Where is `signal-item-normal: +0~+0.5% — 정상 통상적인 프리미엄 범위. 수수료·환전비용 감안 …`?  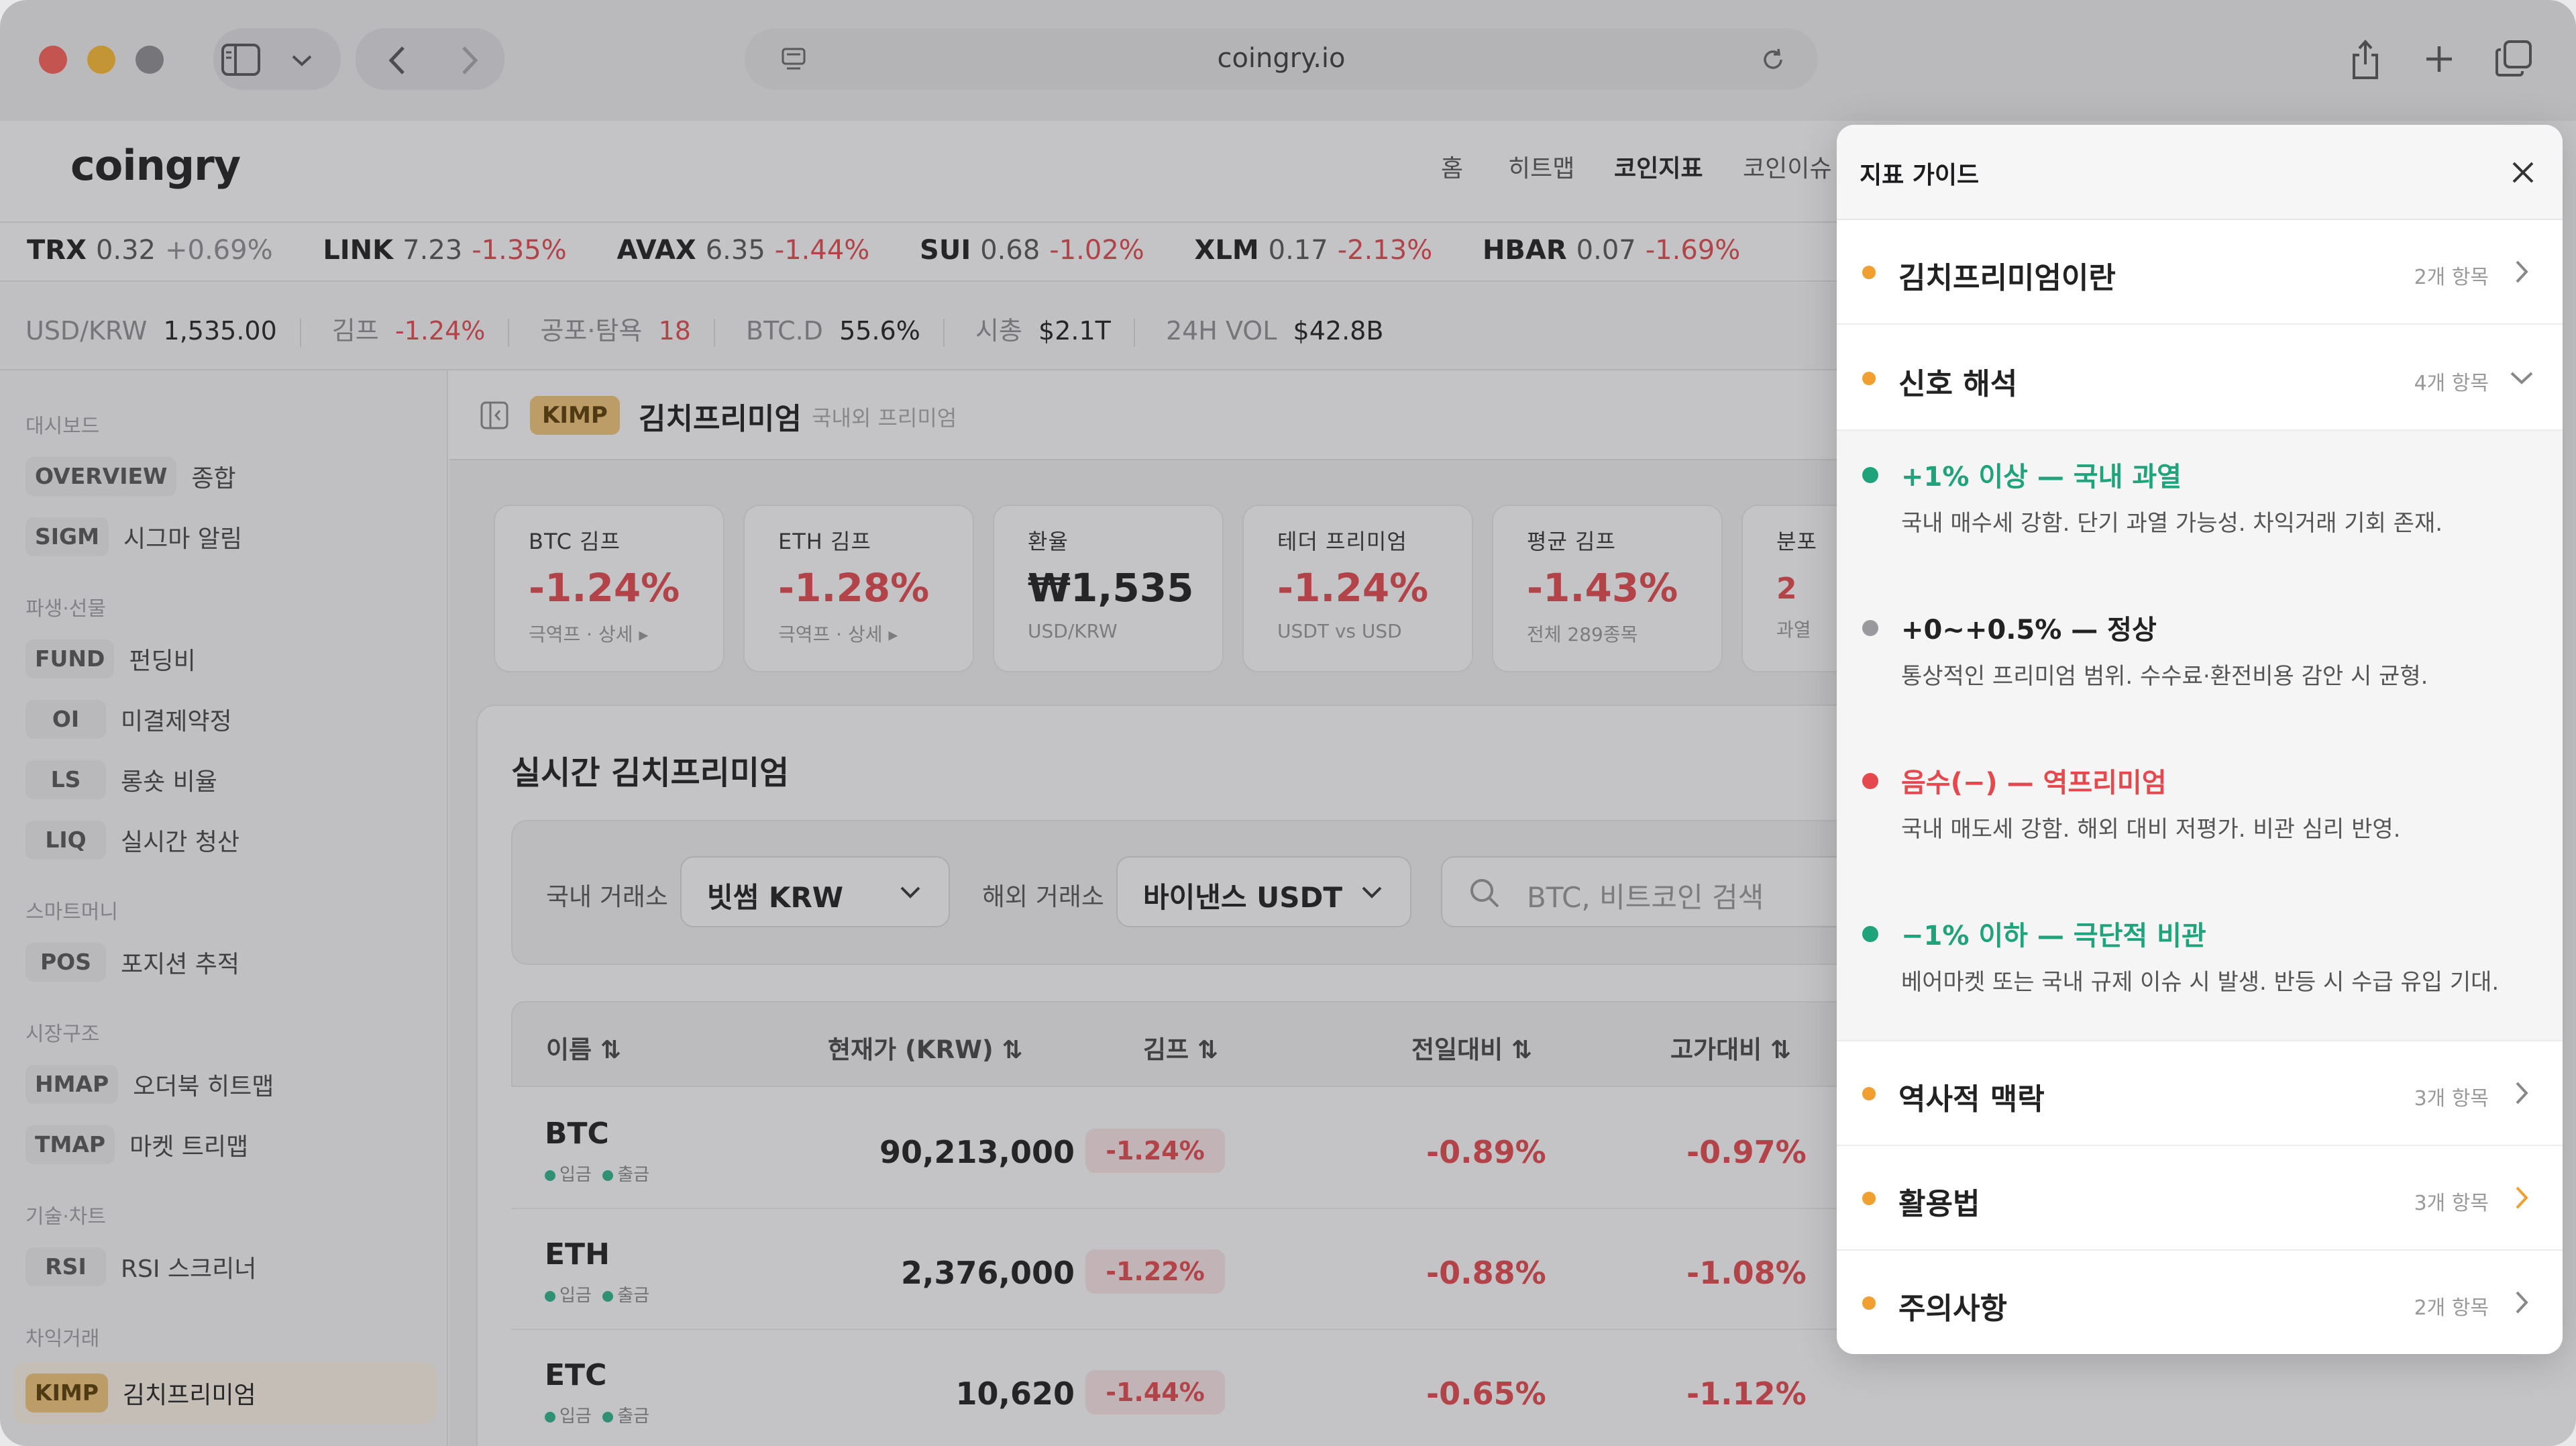
signal-item-normal: +0~+0.5% — 정상 통상적인 프리미엄 범위. 수수료·환전비용 감안 … is located at coordinates (2200, 660).